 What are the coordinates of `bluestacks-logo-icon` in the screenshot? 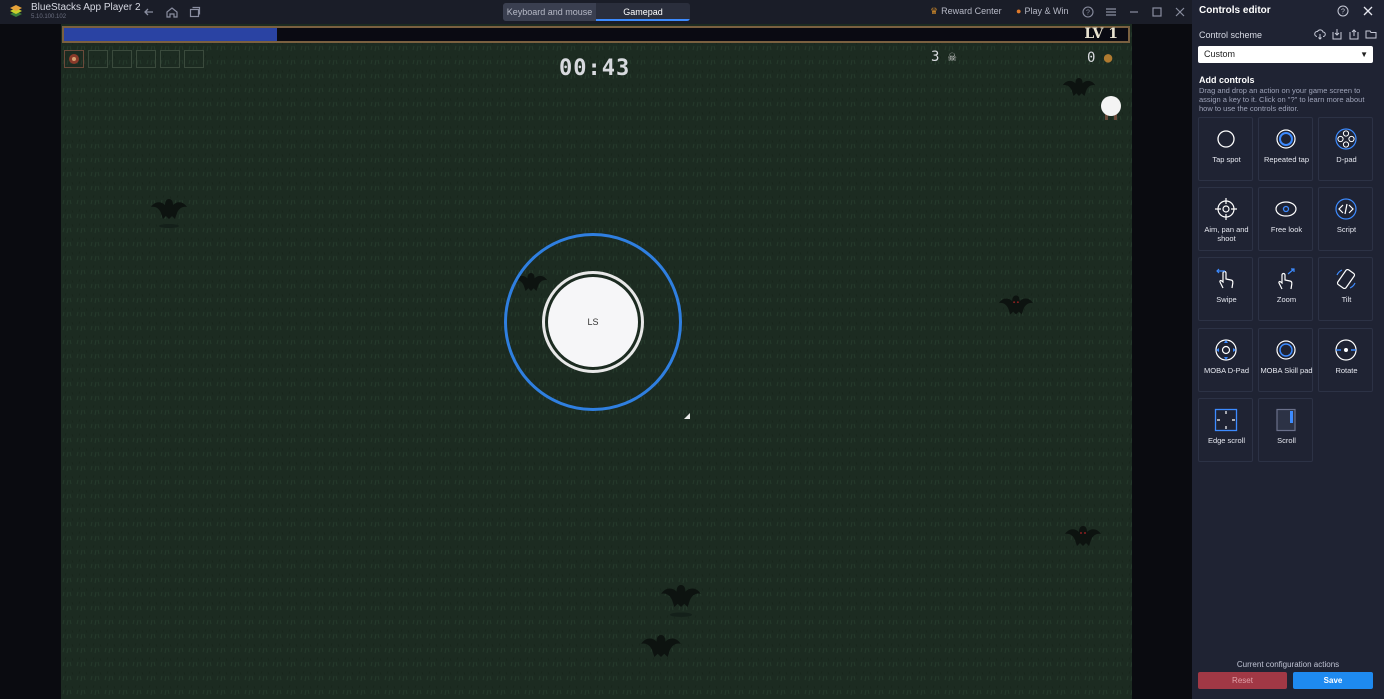 It's located at (16, 12).